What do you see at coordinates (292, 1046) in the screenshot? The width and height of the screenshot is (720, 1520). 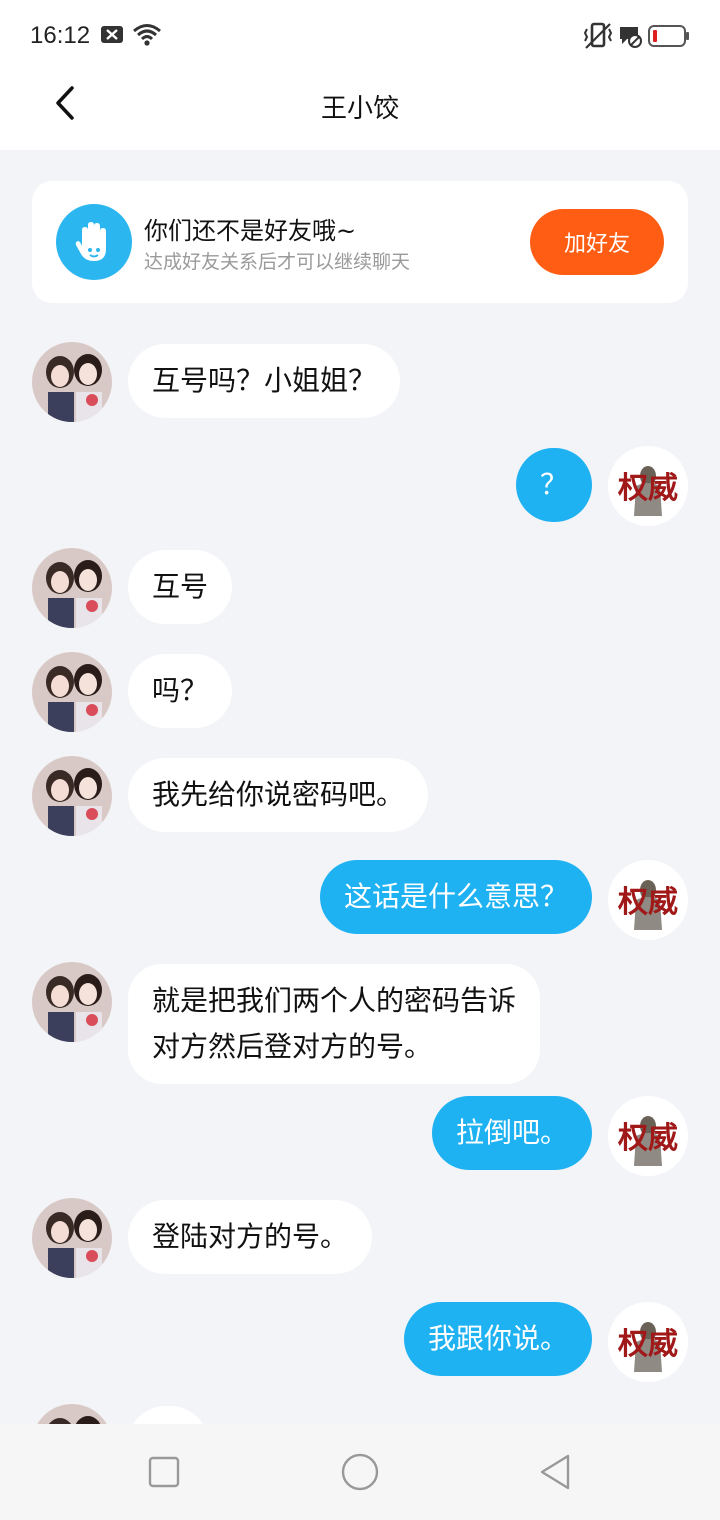 I see `message-line: 对方然后登对方的号。` at bounding box center [292, 1046].